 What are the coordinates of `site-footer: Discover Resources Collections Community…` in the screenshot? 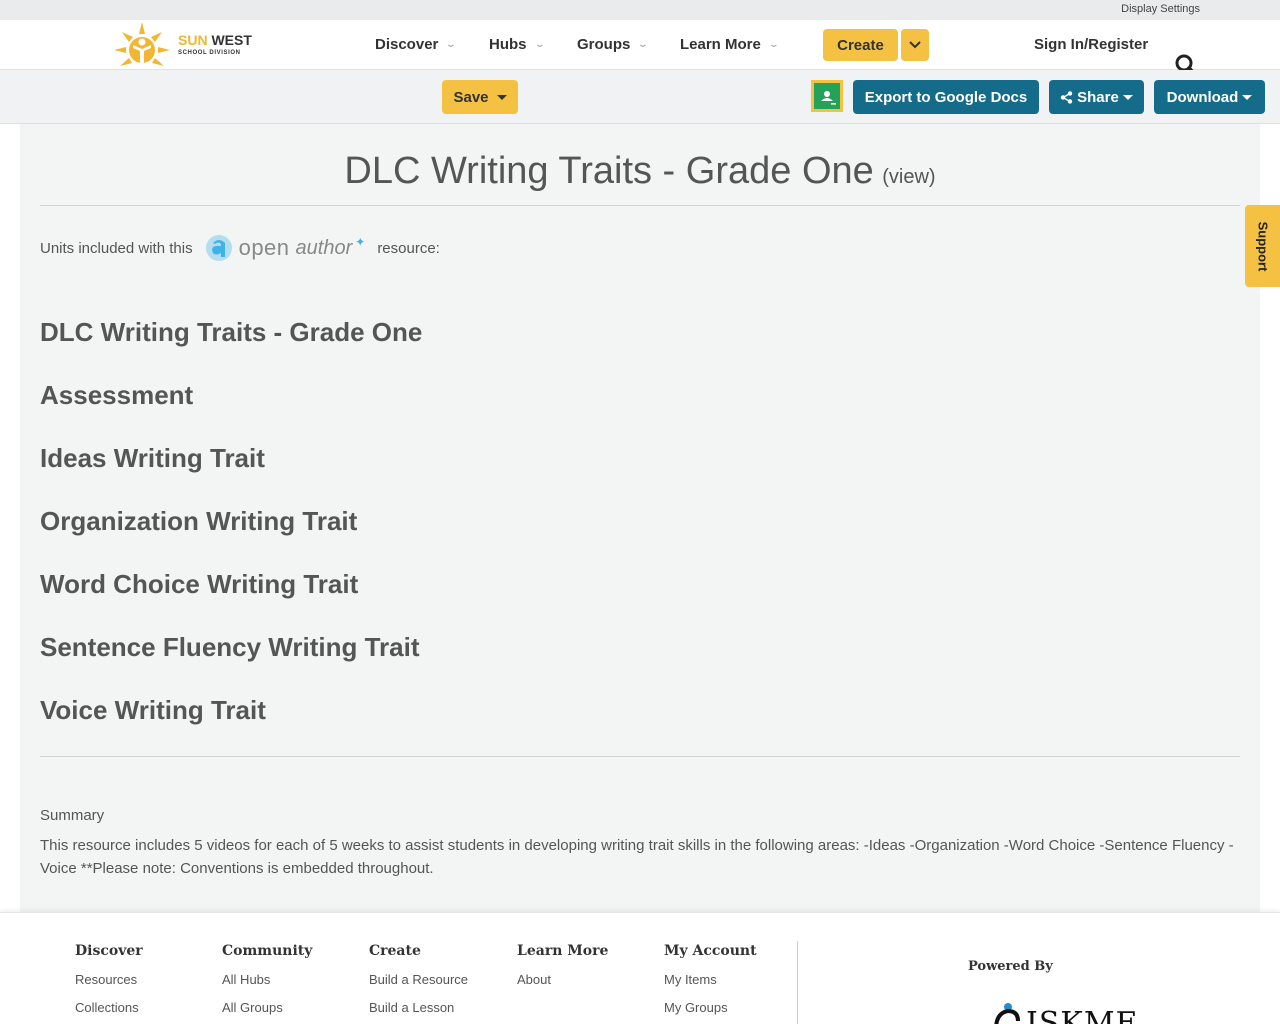 It's located at (640, 968).